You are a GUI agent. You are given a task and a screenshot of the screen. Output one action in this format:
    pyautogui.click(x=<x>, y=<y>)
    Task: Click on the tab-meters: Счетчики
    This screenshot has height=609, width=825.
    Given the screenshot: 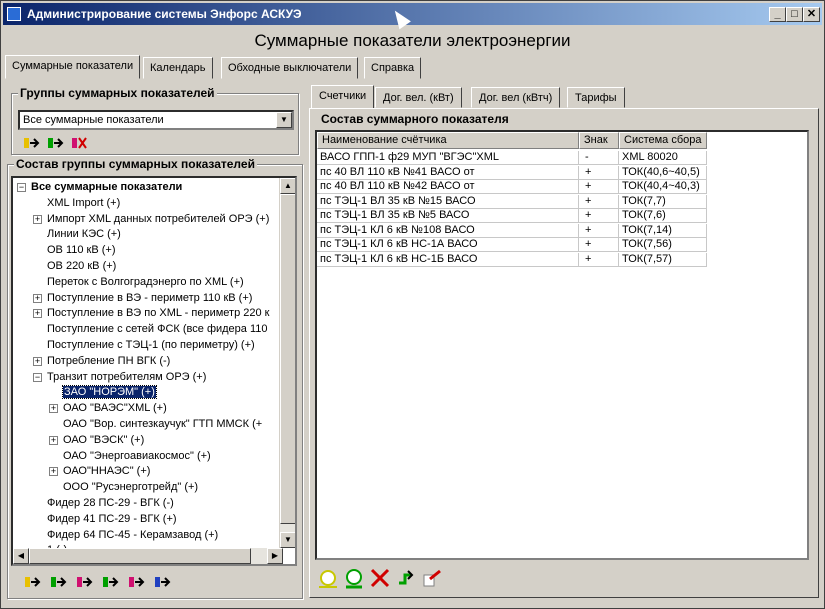 What is the action you would take?
    pyautogui.click(x=343, y=97)
    